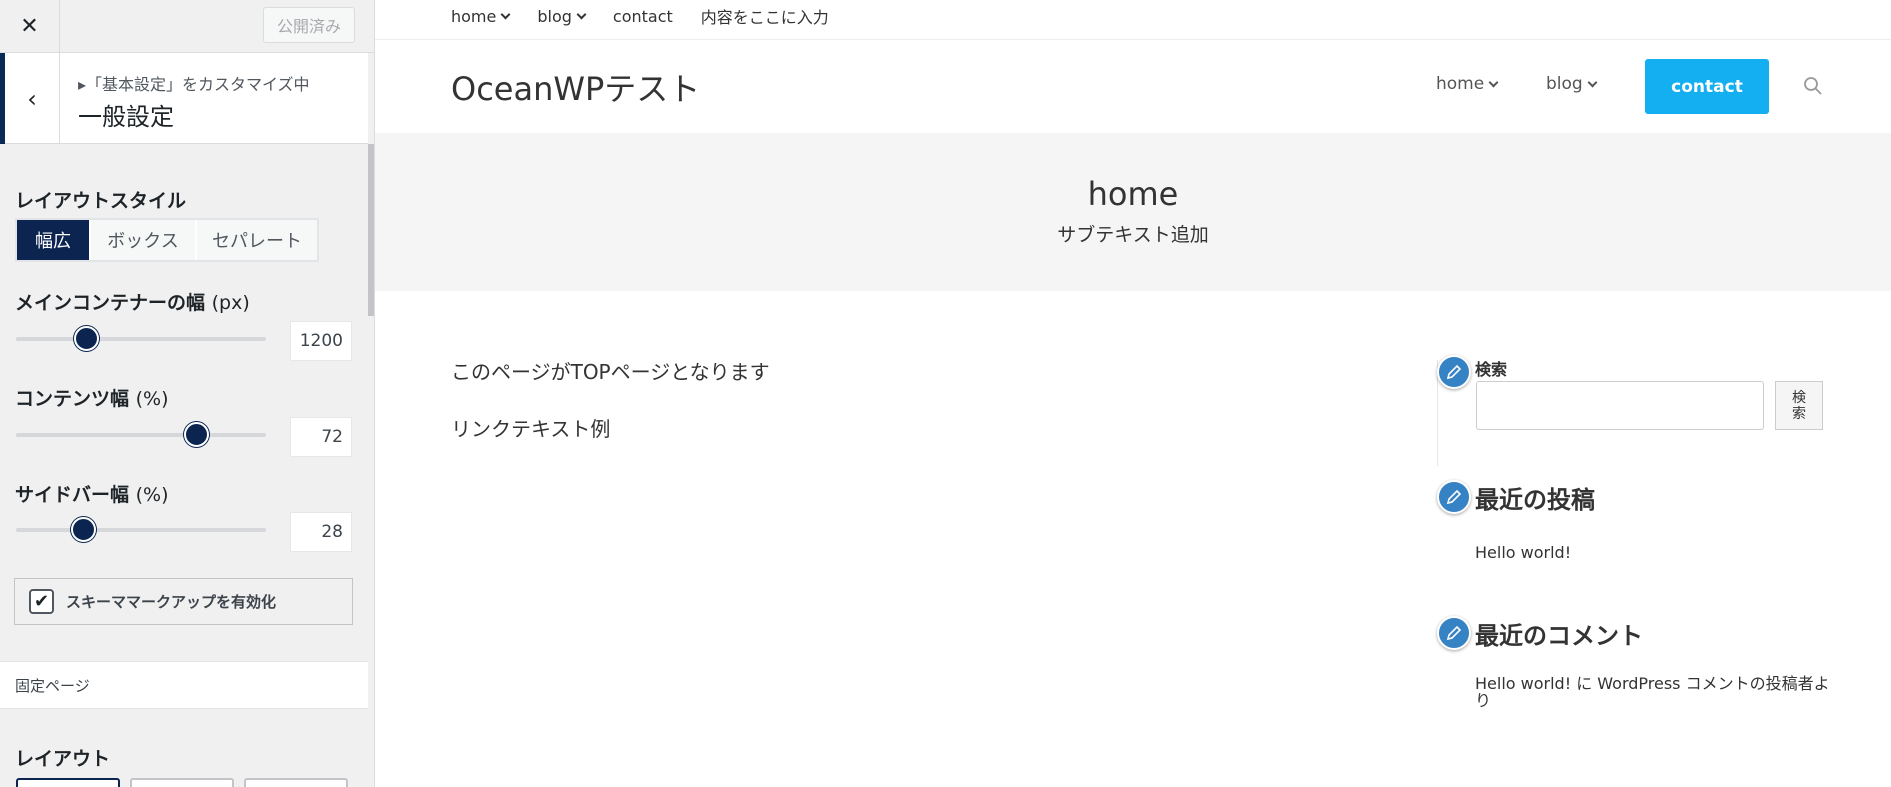 This screenshot has height=787, width=1891. What do you see at coordinates (321, 532) in the screenshot?
I see `sidebar-width-input: 28` at bounding box center [321, 532].